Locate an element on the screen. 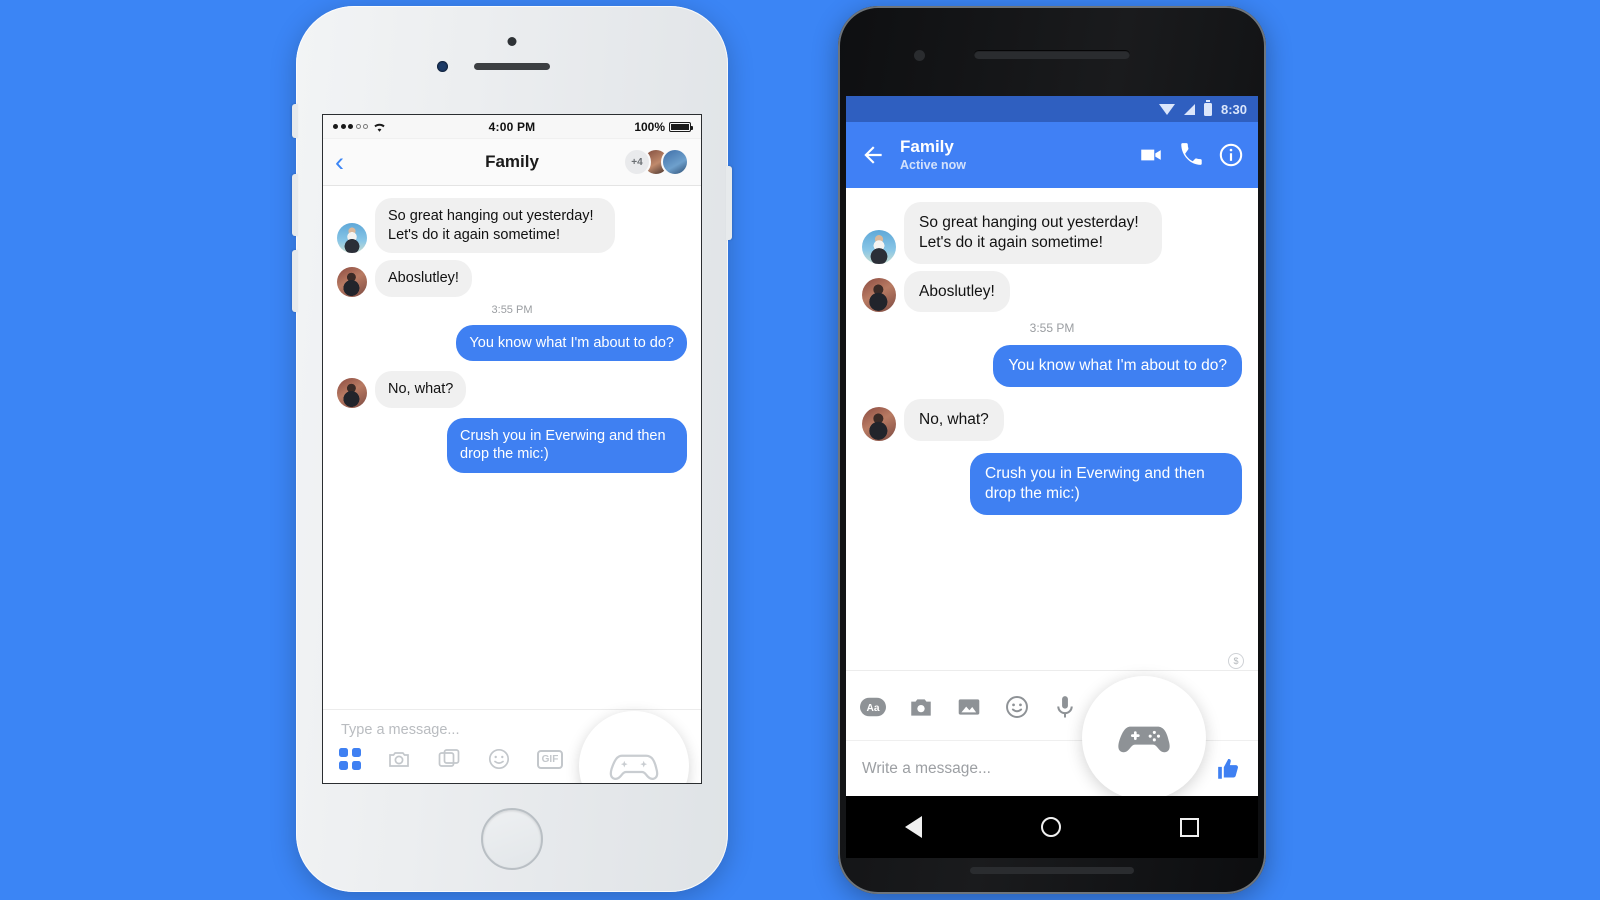  back-nav-icon is located at coordinates (914, 827).